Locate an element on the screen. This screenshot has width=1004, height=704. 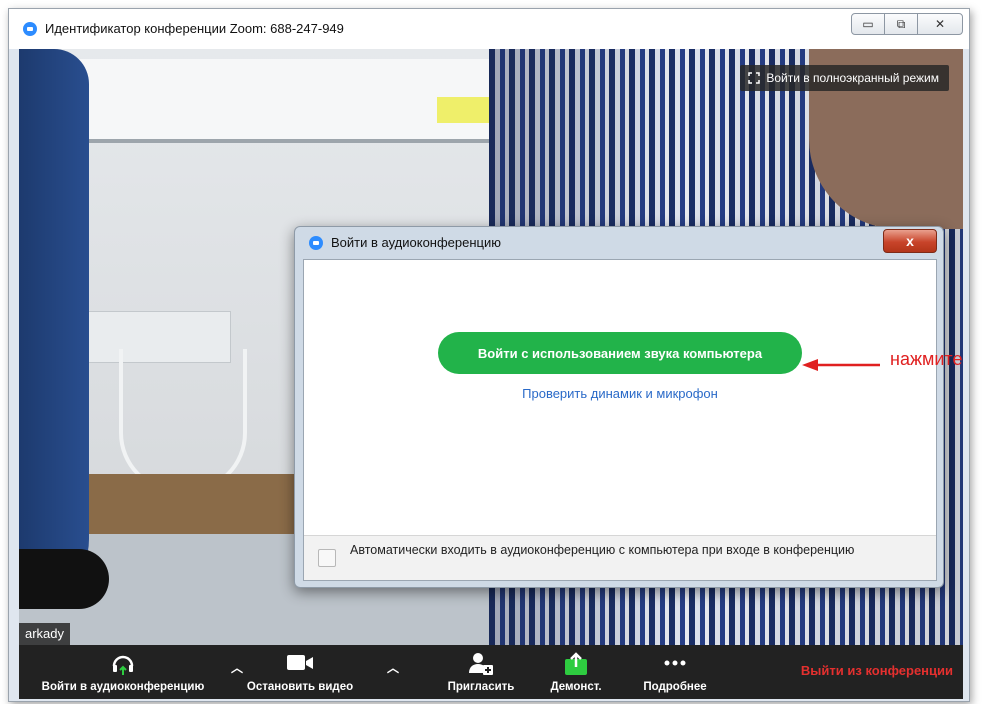
add-participant-icon is located at coordinates (481, 665).